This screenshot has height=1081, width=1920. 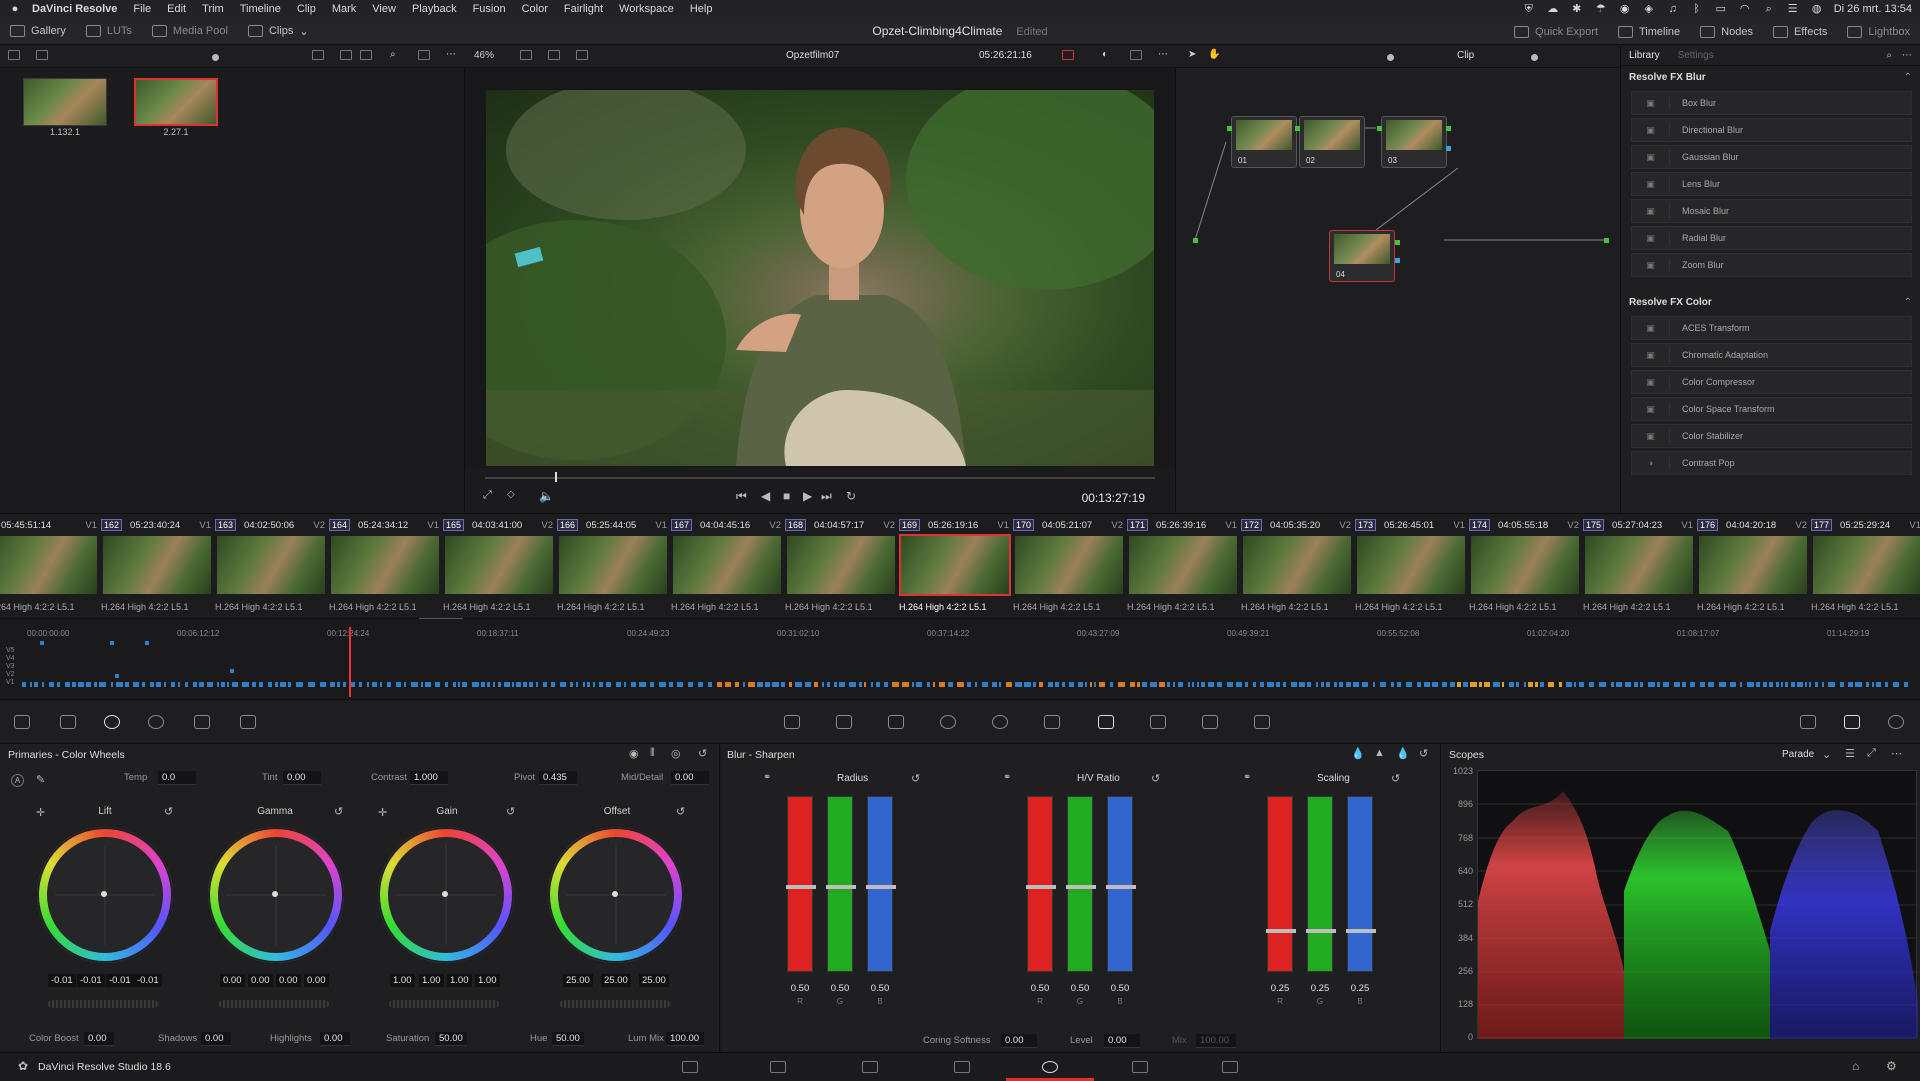 What do you see at coordinates (402, 980) in the screenshot?
I see `gain-value-y: 1.00` at bounding box center [402, 980].